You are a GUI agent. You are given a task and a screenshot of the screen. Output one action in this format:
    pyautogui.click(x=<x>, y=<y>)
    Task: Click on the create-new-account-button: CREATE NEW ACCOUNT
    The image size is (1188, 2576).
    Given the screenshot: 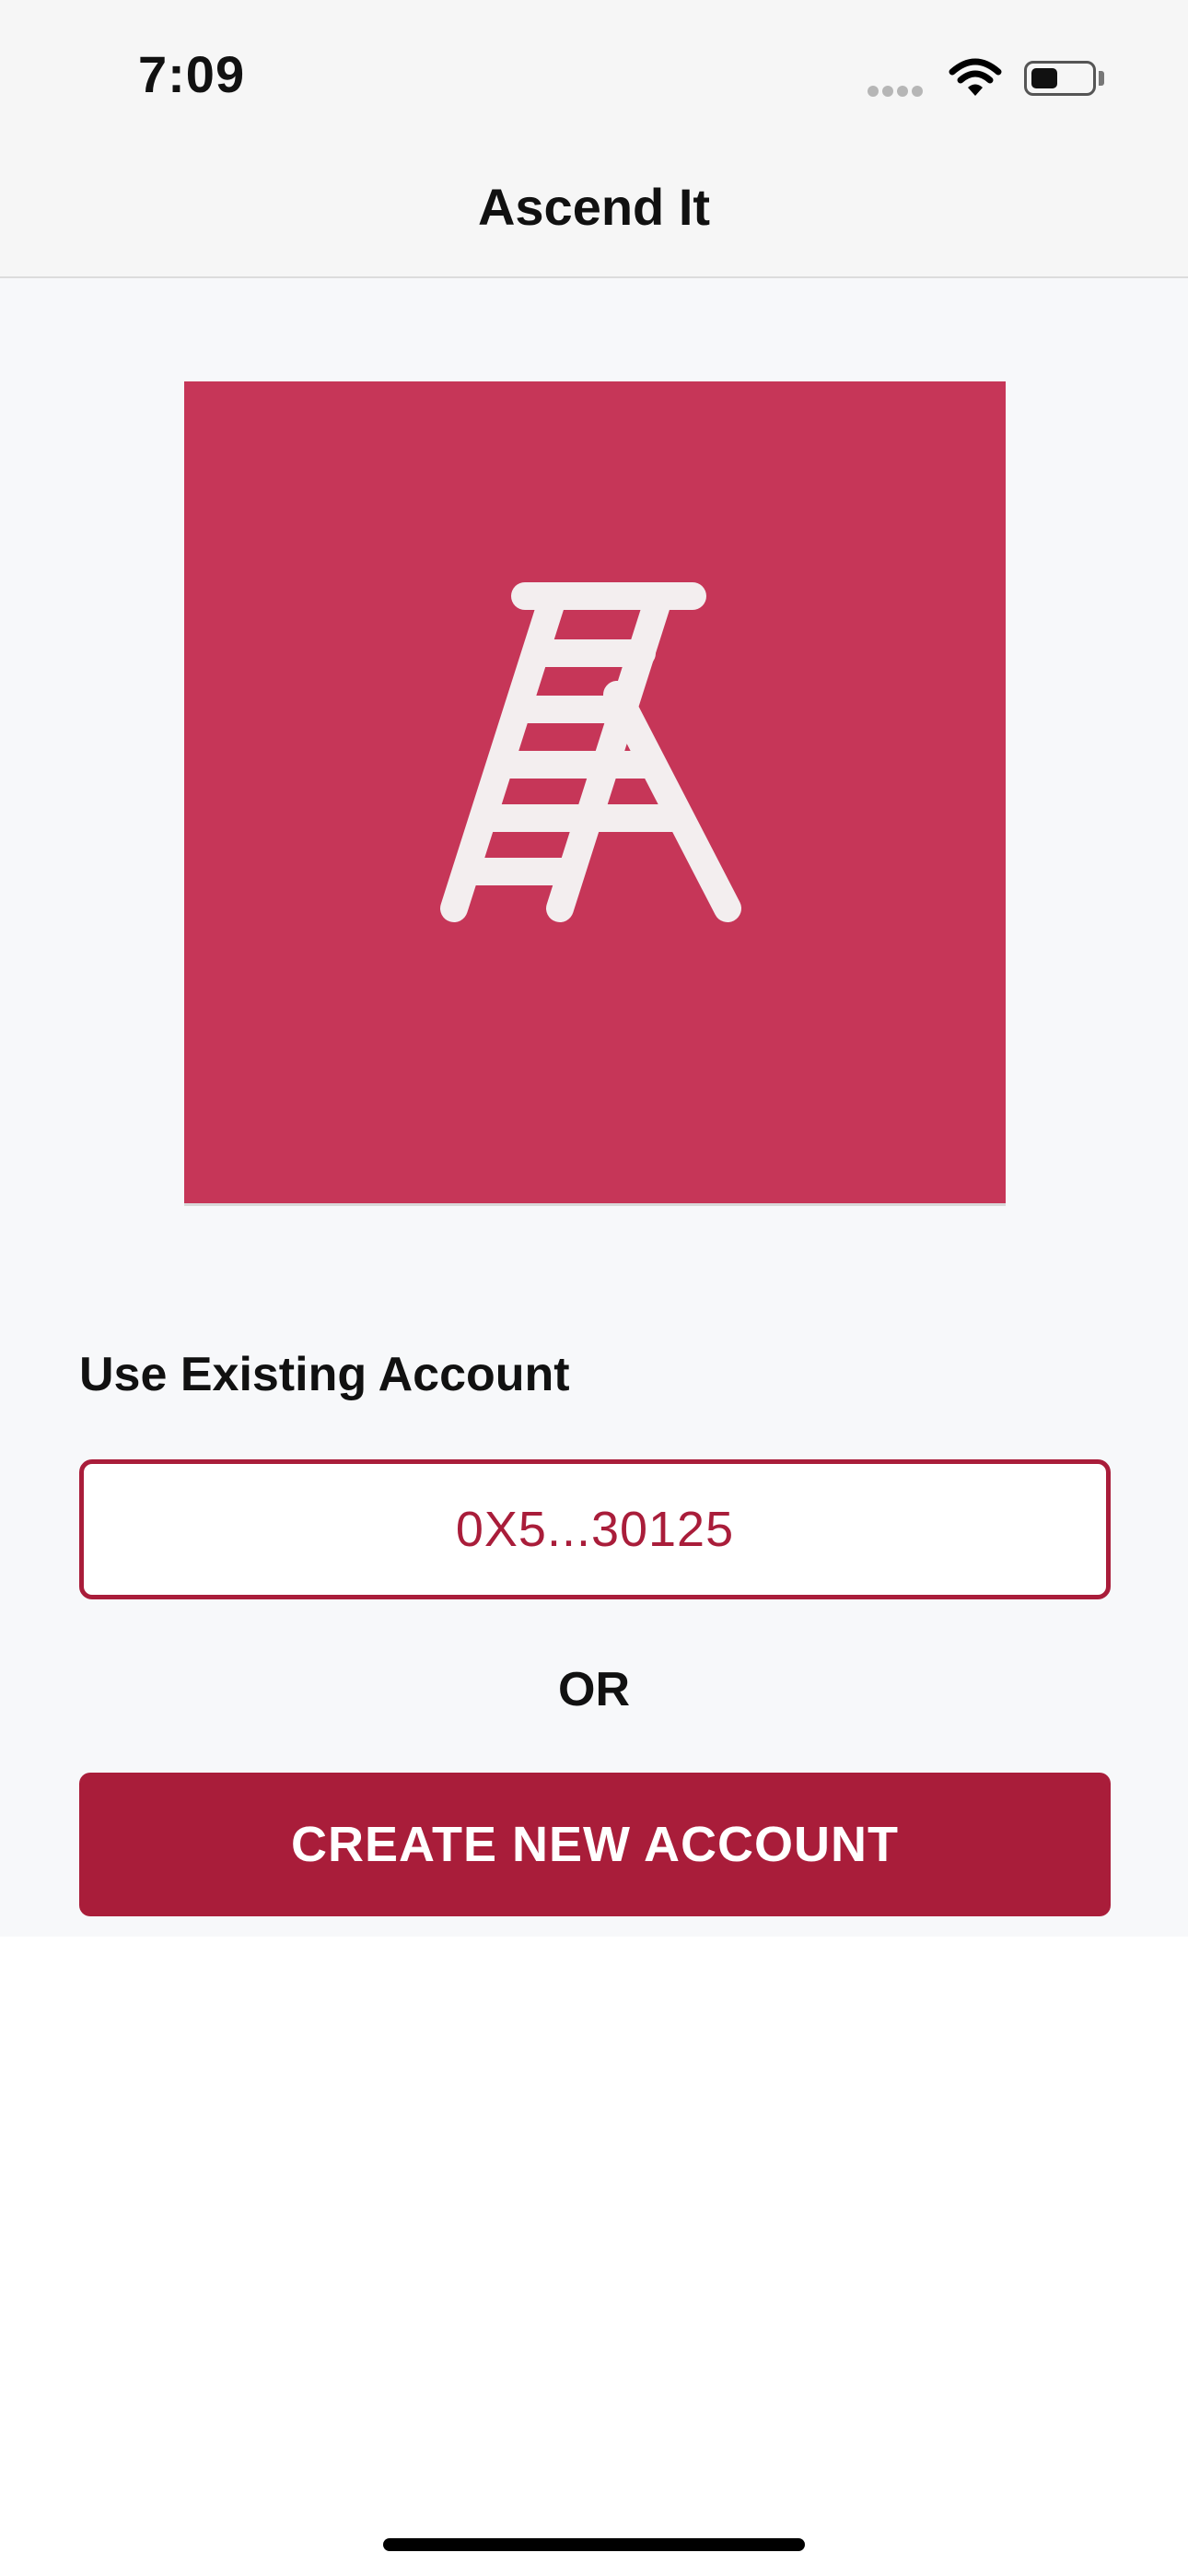 What is the action you would take?
    pyautogui.click(x=595, y=1844)
    